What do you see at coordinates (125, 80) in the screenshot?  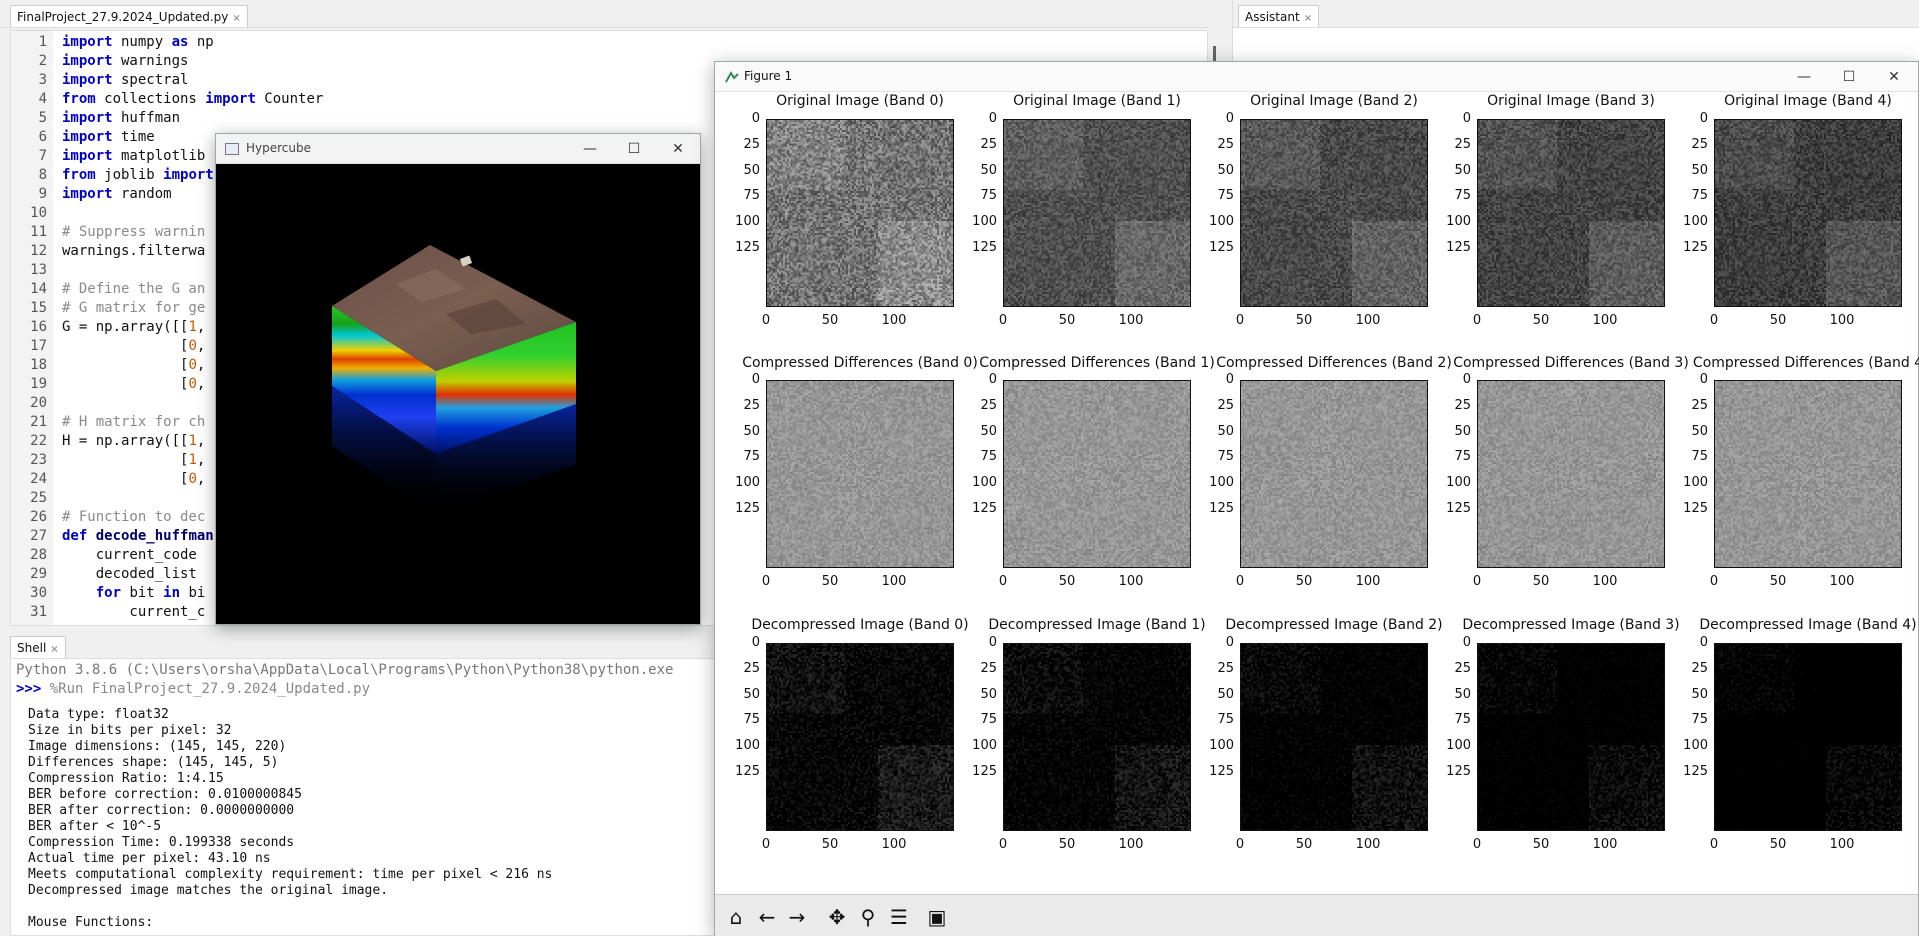 I see `code-line: import spectral` at bounding box center [125, 80].